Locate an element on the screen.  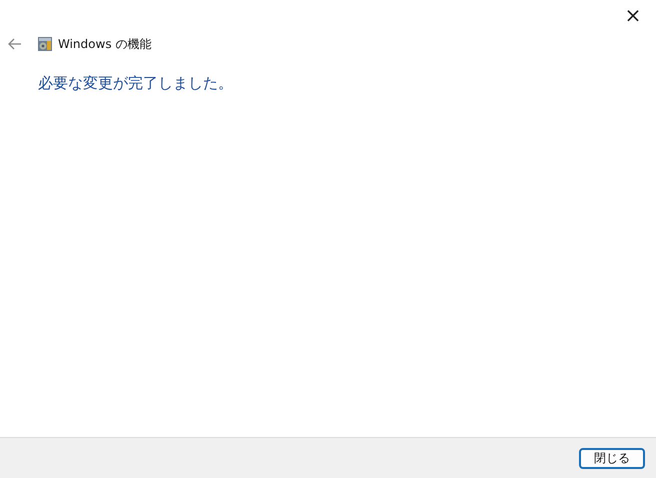
back-arrow-icon is located at coordinates (15, 44).